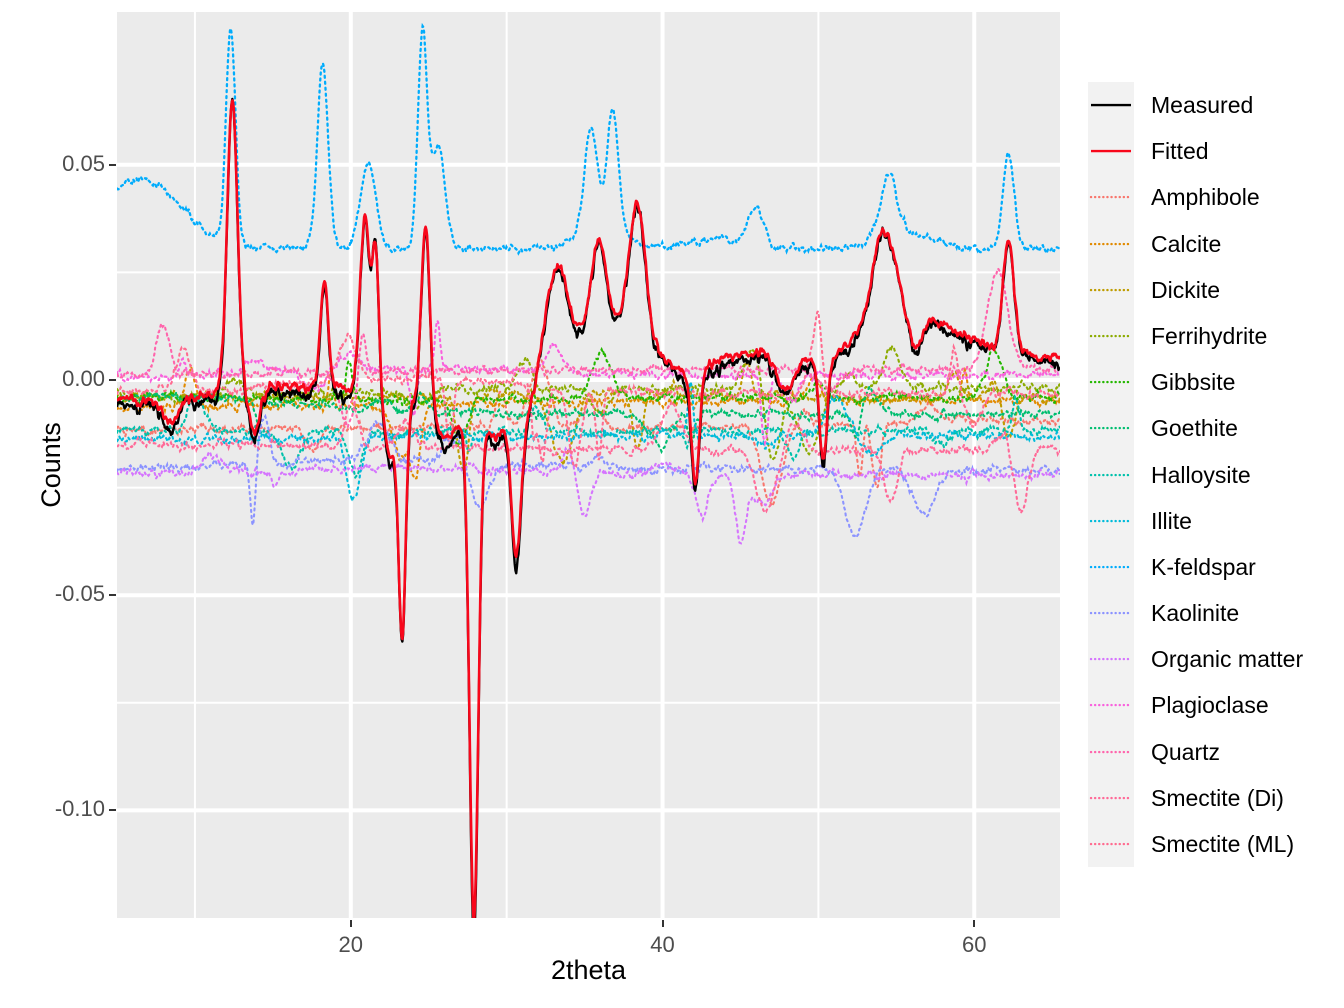 This screenshot has height=1008, width=1344. What do you see at coordinates (83, 378) in the screenshot?
I see `y-tick-label: 0.00` at bounding box center [83, 378].